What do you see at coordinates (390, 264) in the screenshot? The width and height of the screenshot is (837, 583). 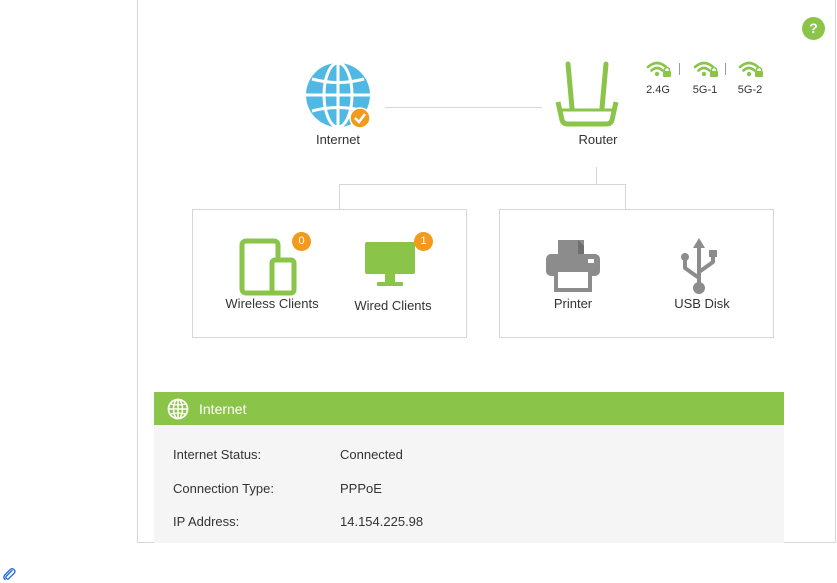 I see `monitor-icon` at bounding box center [390, 264].